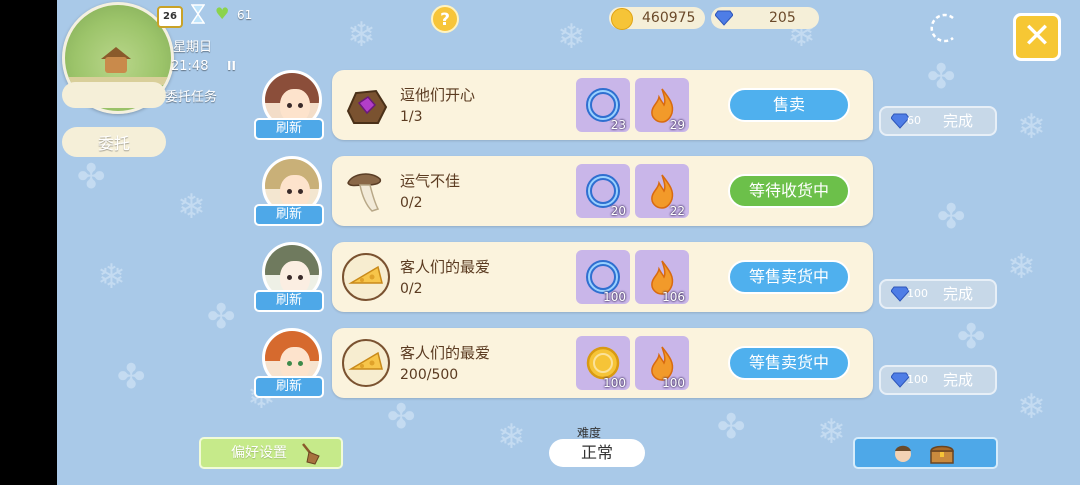 The width and height of the screenshot is (1080, 485). Describe the element at coordinates (116, 65) in the screenshot. I see `house-icon` at that location.